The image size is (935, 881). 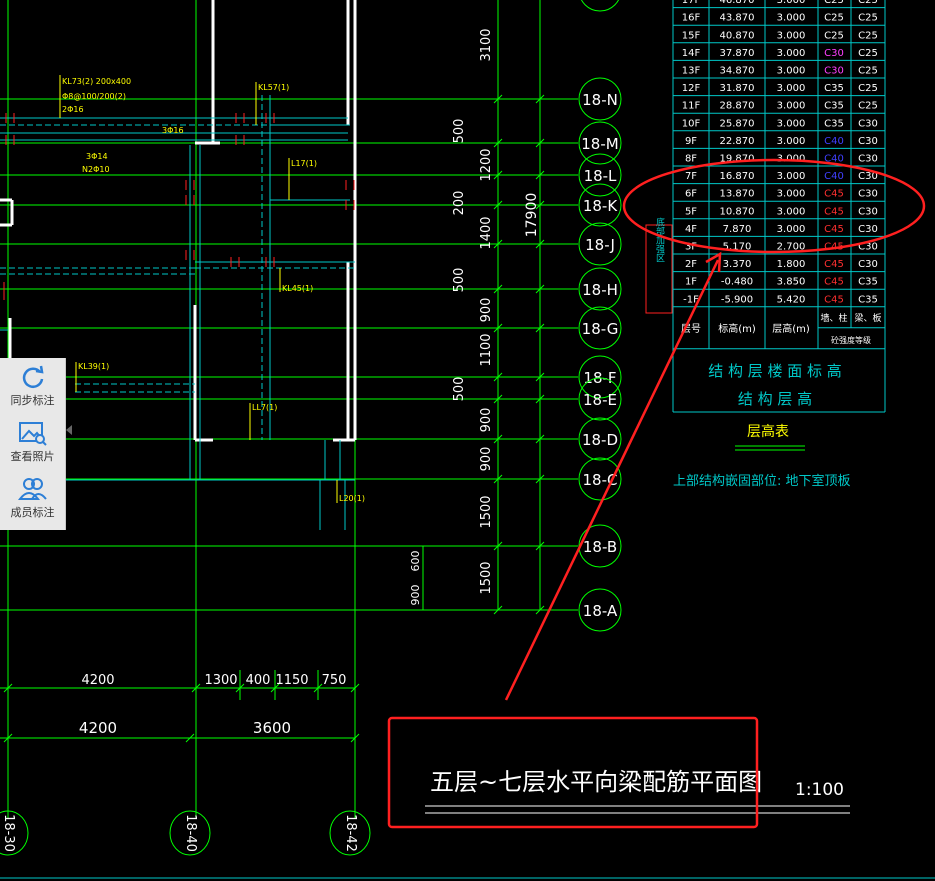 What do you see at coordinates (600, 206) in the screenshot?
I see `axis-label-18-K: 18-K` at bounding box center [600, 206].